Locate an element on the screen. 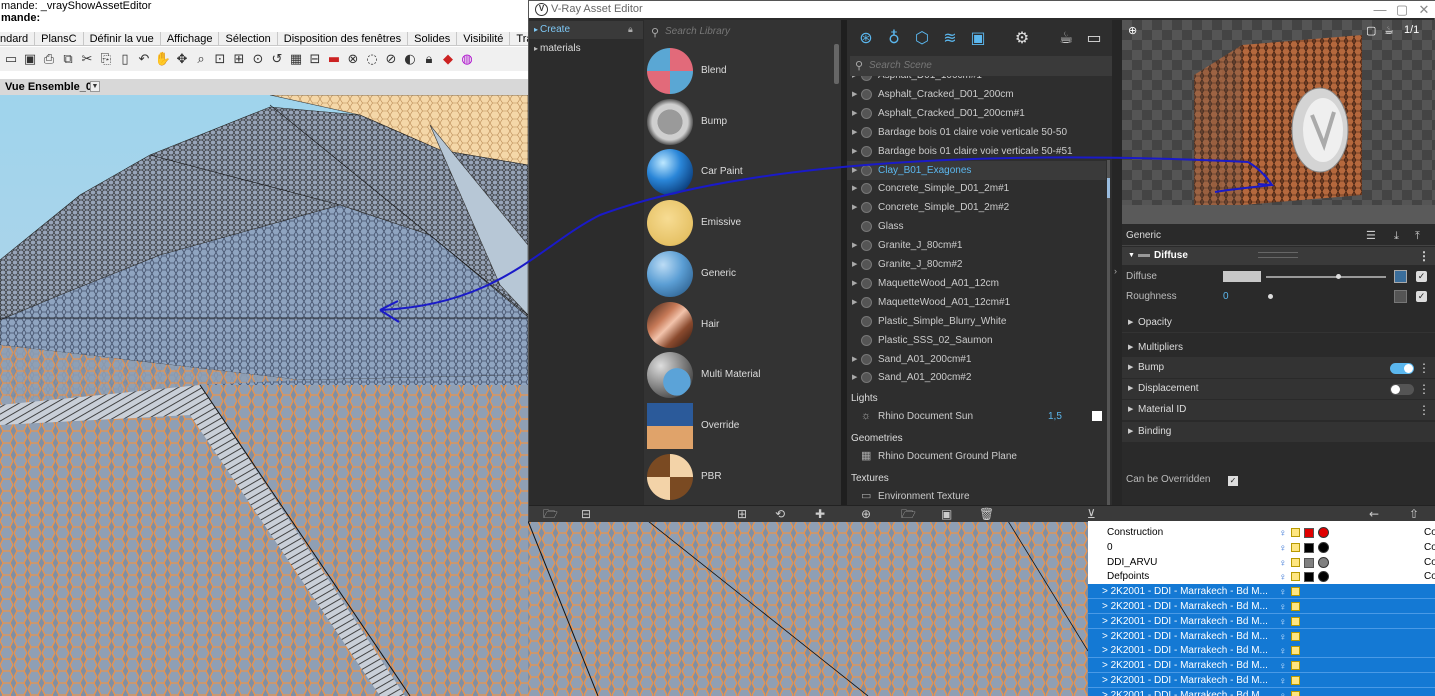 The width and height of the screenshot is (1435, 696). library-item-override: Override is located at coordinates (740, 425).